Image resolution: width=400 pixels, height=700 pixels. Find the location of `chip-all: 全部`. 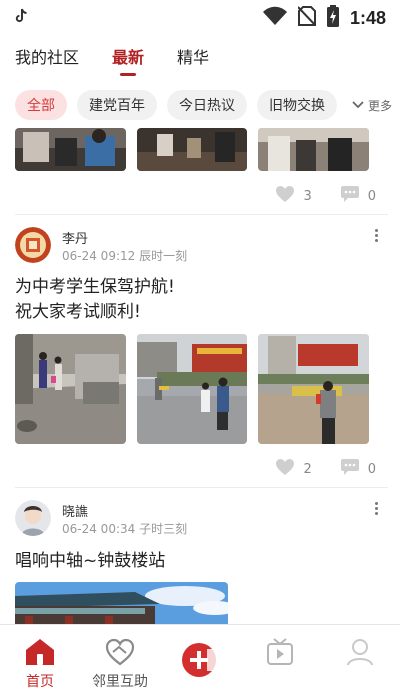

chip-all: 全部 is located at coordinates (41, 105).